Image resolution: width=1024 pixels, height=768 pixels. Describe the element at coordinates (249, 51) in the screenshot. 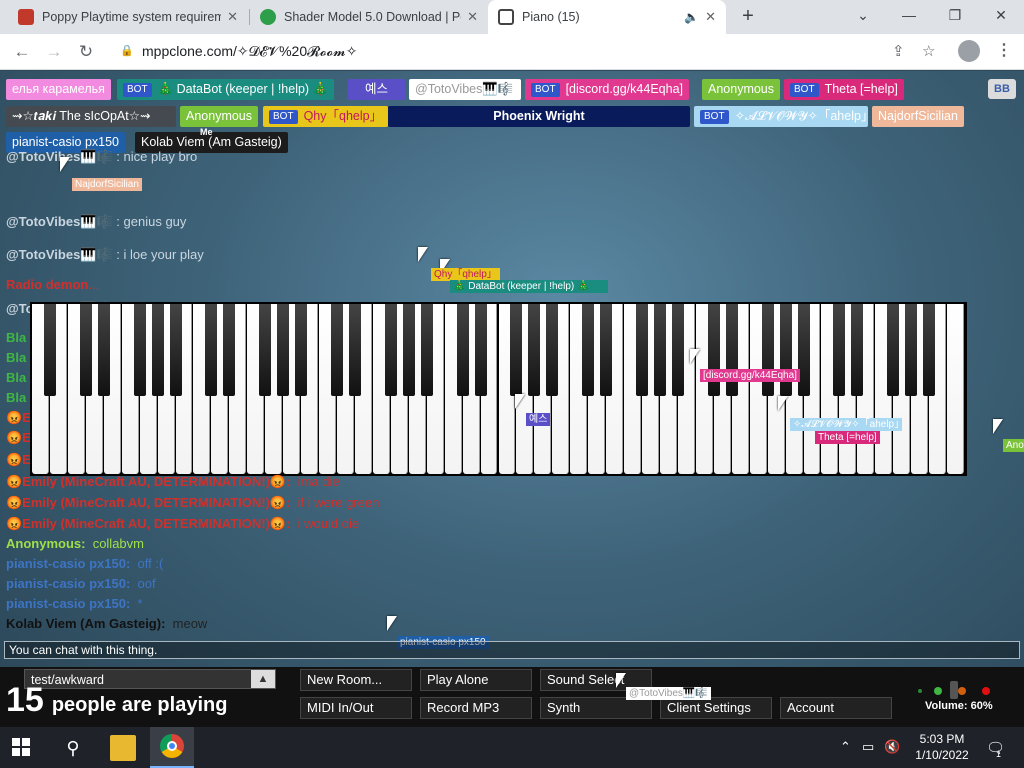

I see `url-text: mppclone.com/✧𝓓𝓔𝓥%20𝓡𝓸𝓸𝓶✧` at that location.